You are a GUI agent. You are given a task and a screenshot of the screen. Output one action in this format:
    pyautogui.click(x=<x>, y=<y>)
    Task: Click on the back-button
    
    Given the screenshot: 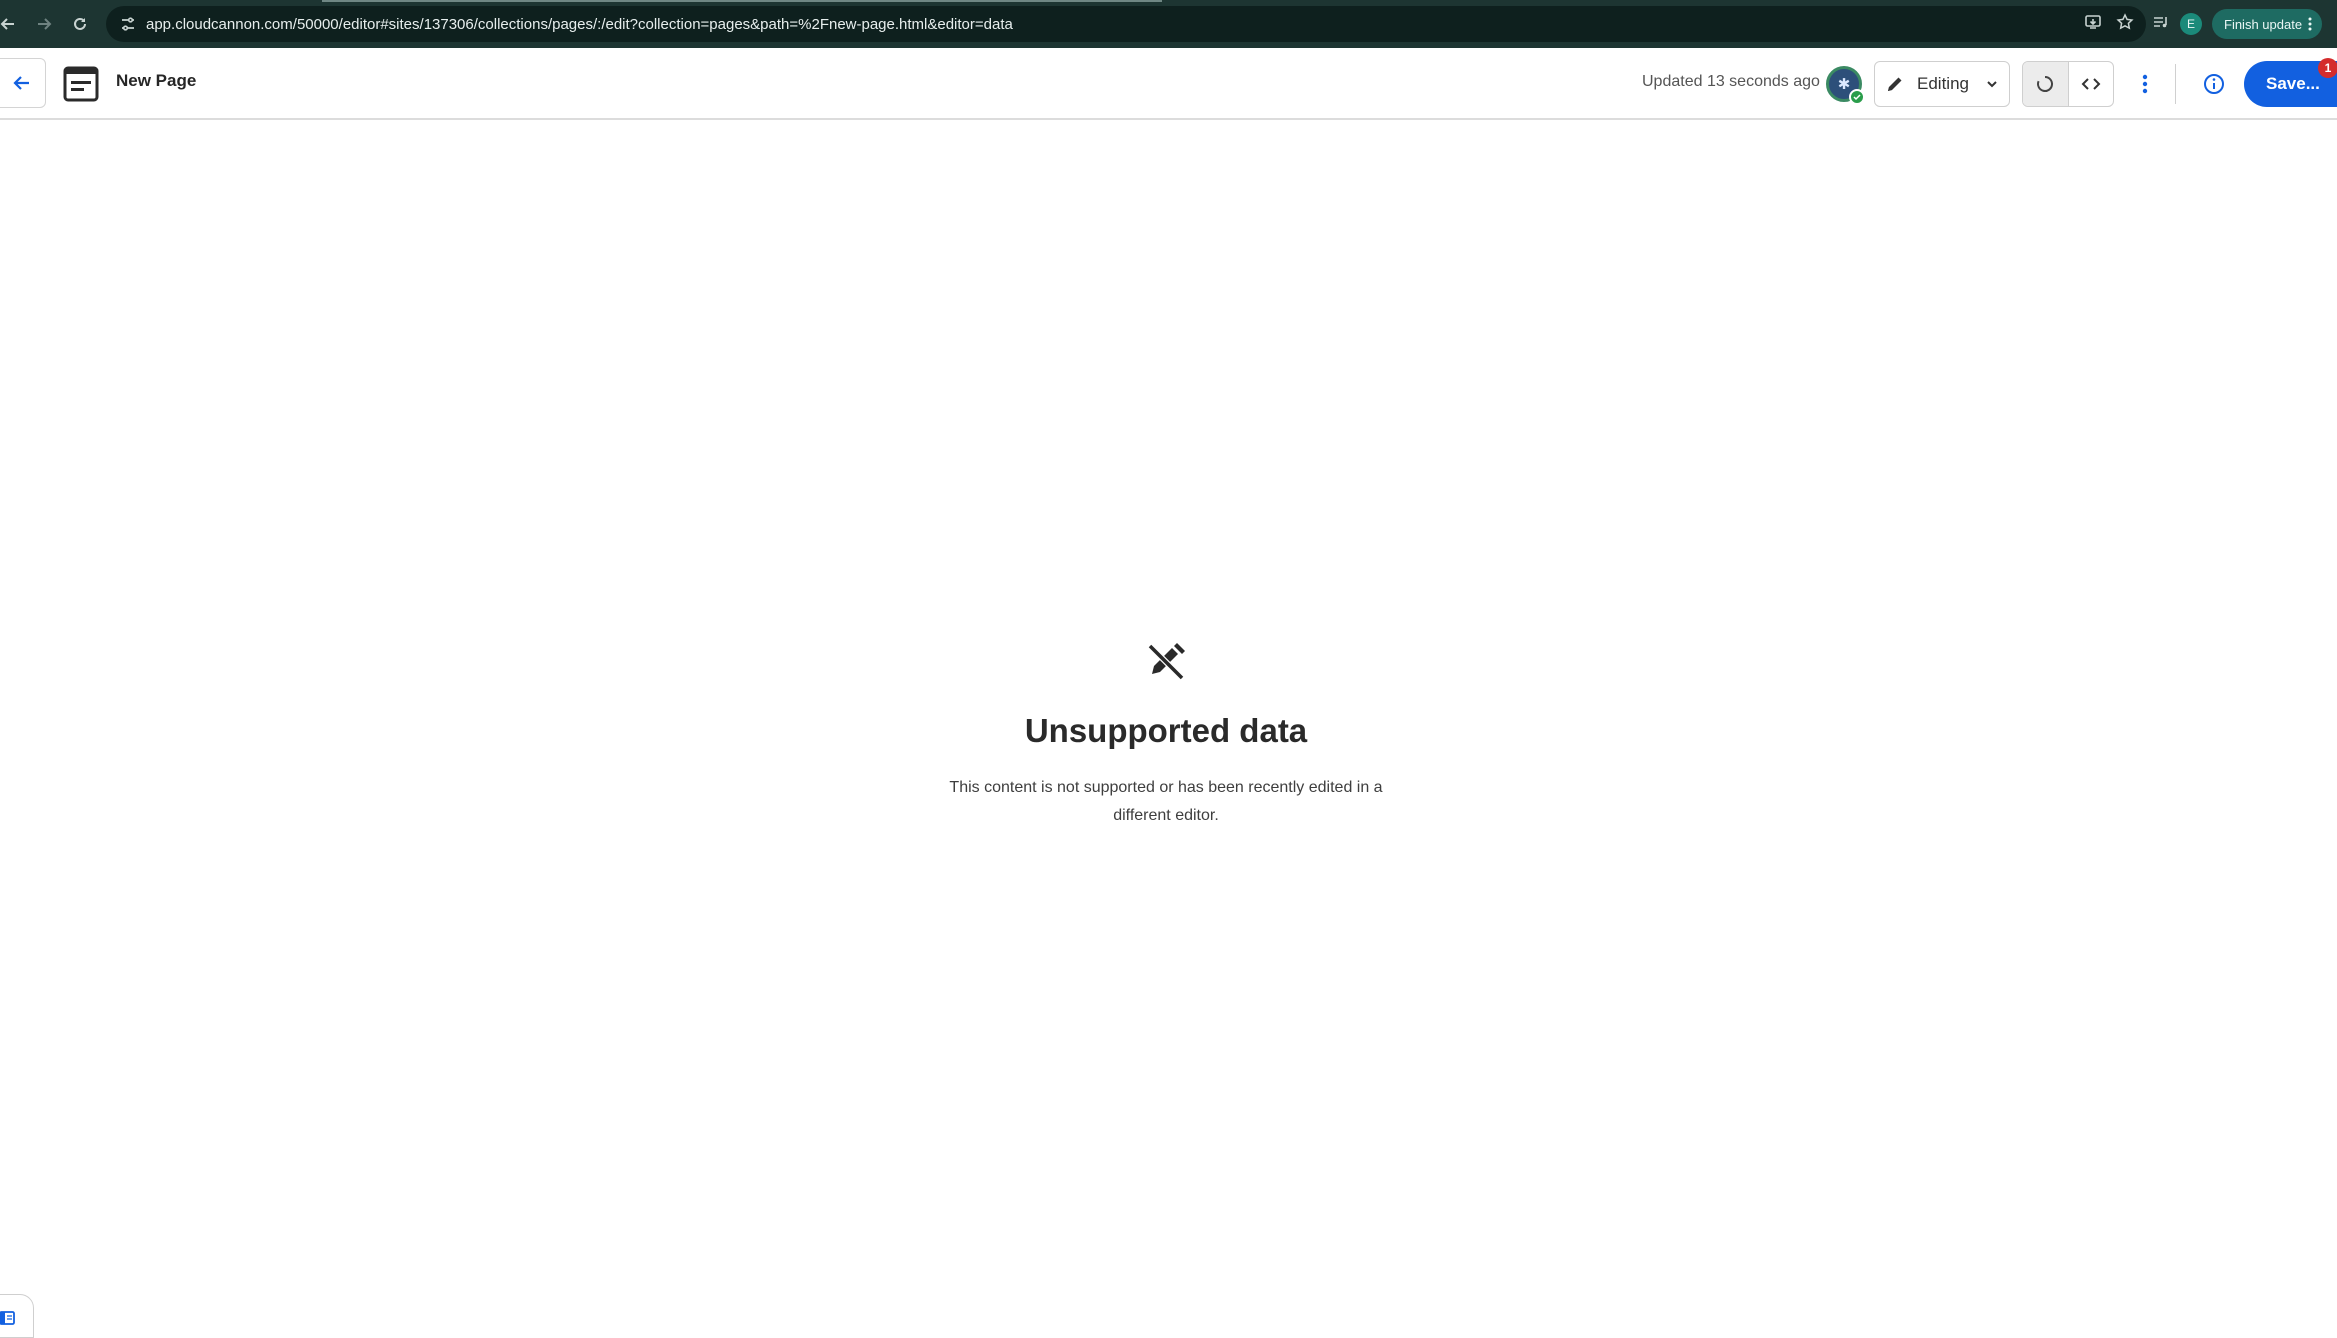 What is the action you would take?
    pyautogui.click(x=23, y=83)
    